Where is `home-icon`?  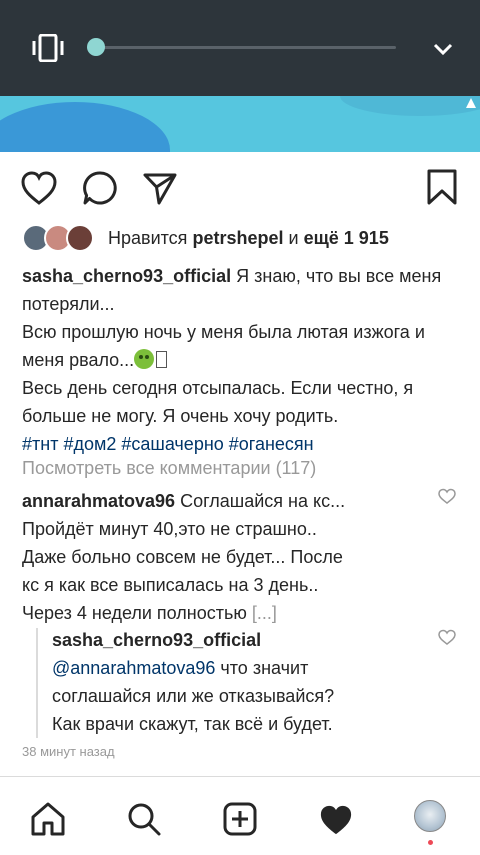 home-icon is located at coordinates (48, 819).